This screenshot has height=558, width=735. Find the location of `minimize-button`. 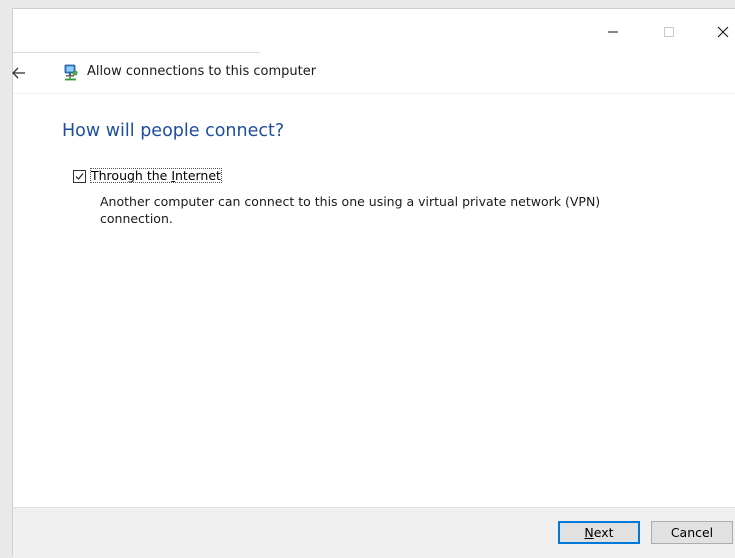

minimize-button is located at coordinates (613, 32).